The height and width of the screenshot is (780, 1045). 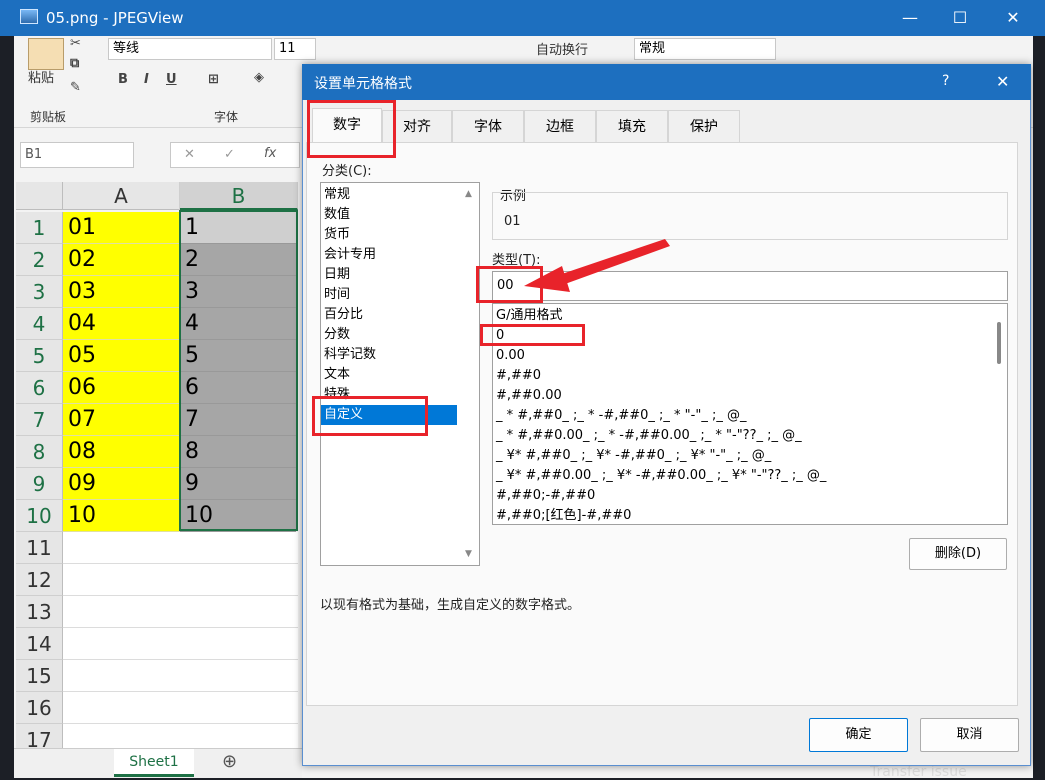 I want to click on category-item: 科学记数, so click(x=389, y=355).